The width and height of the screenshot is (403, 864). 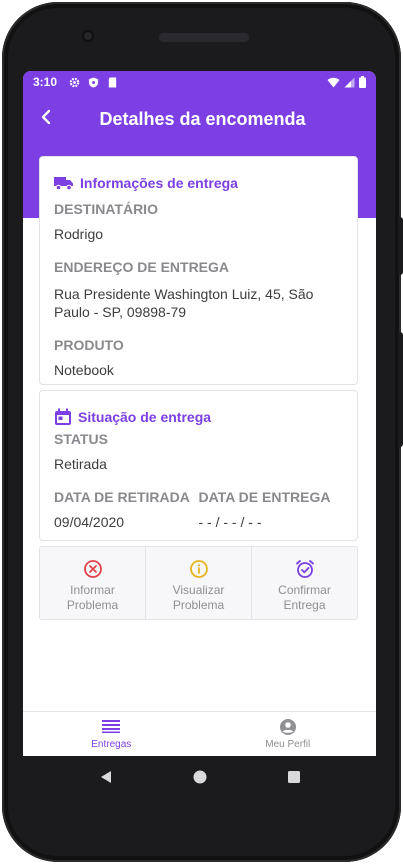 What do you see at coordinates (111, 744) in the screenshot?
I see `nav-label-entregas: Entregas` at bounding box center [111, 744].